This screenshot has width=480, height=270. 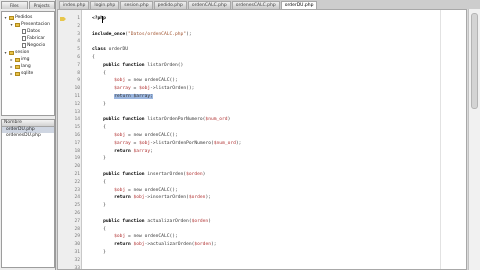 I want to click on code-token: listarOrdenPorNumero(, so click(x=176, y=120).